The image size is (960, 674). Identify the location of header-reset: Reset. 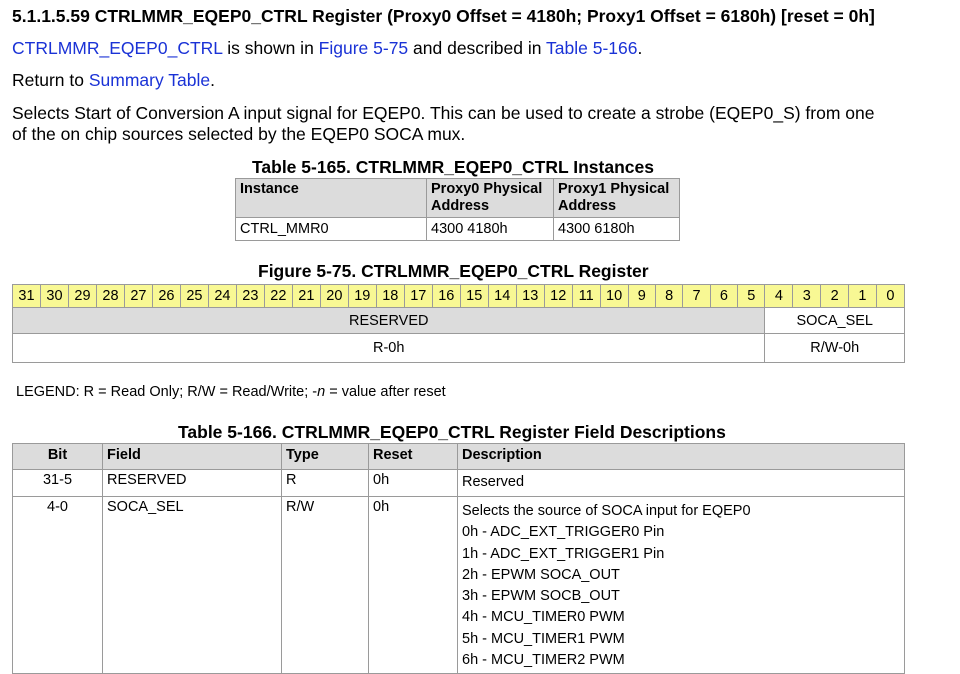
(413, 456).